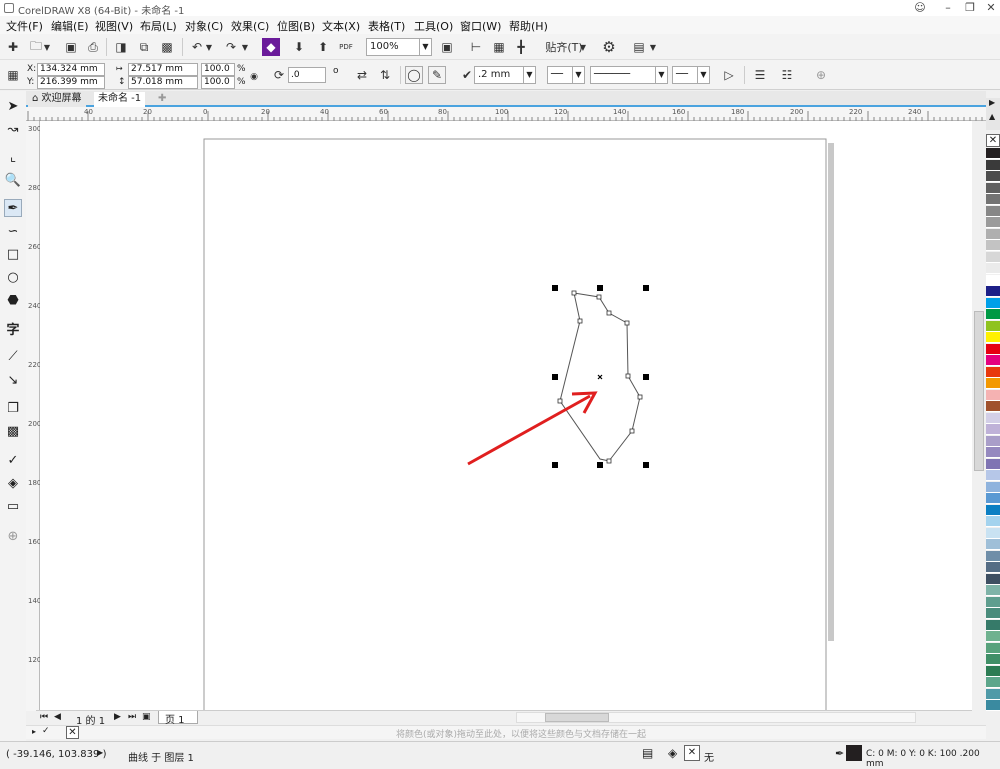 This screenshot has height=769, width=1000. I want to click on add-page-icon: ▣, so click(146, 717).